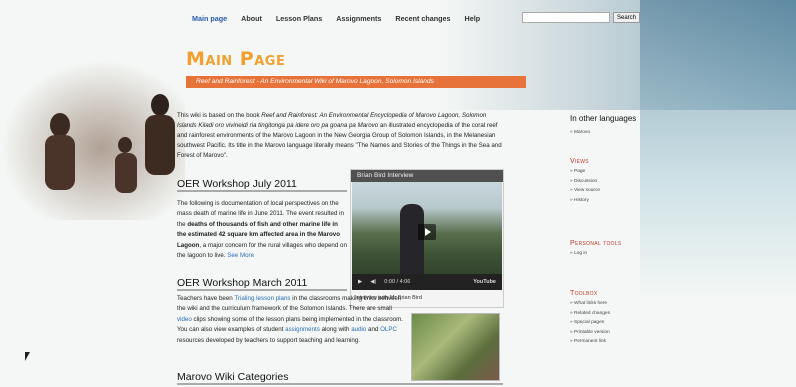  I want to click on personal-tools-heading: Personal tools, so click(596, 243).